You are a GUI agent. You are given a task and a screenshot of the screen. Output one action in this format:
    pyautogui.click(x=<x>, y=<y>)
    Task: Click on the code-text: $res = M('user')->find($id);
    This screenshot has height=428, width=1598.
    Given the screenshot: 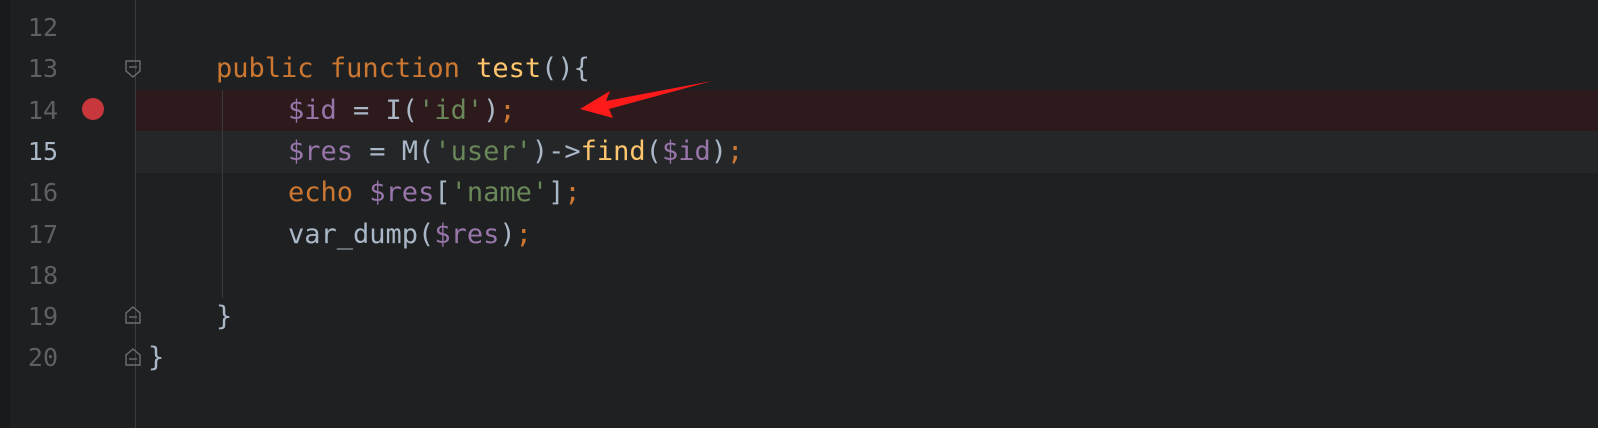 What is the action you would take?
    pyautogui.click(x=515, y=152)
    